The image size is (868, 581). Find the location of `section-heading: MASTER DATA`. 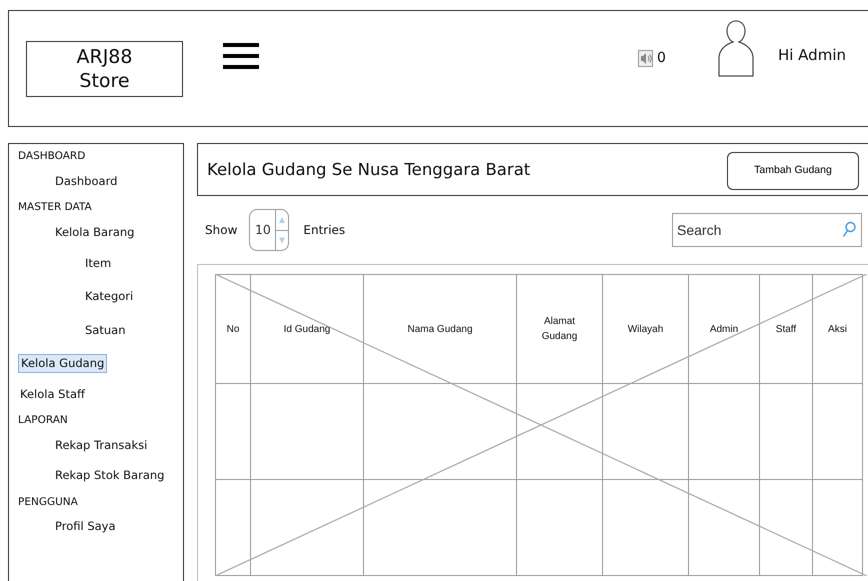

section-heading: MASTER DATA is located at coordinates (55, 207).